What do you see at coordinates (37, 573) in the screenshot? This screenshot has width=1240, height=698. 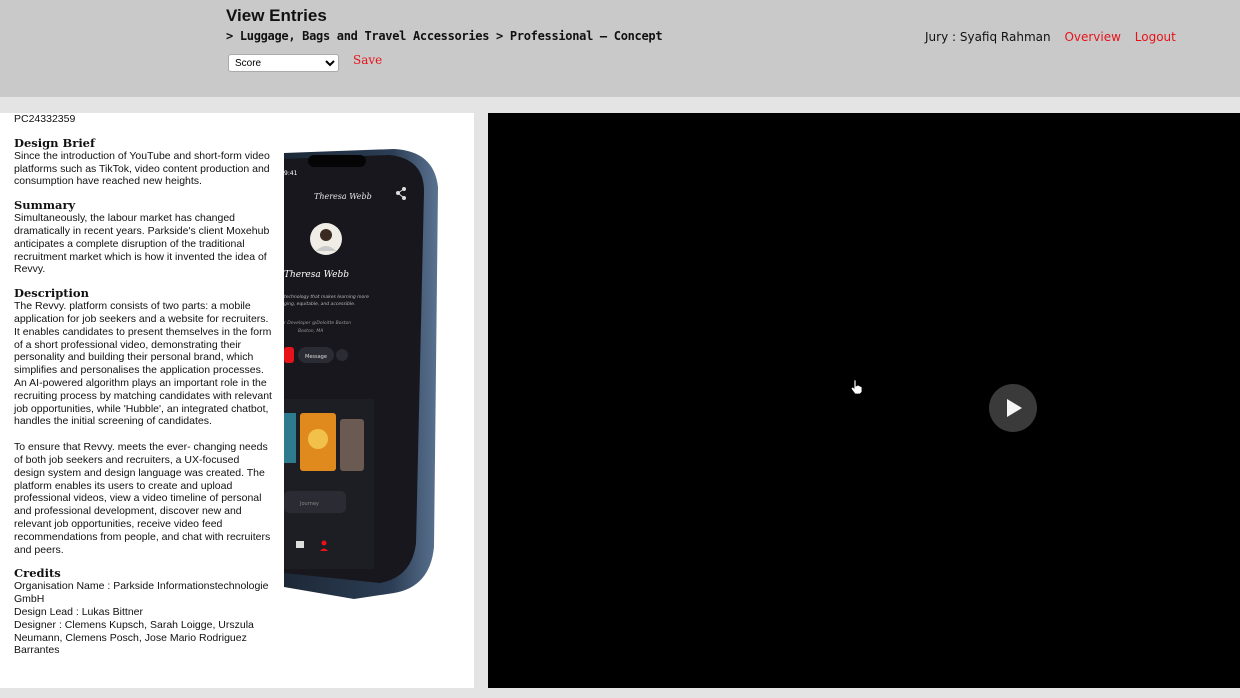 I see `credits-heading: Credits` at bounding box center [37, 573].